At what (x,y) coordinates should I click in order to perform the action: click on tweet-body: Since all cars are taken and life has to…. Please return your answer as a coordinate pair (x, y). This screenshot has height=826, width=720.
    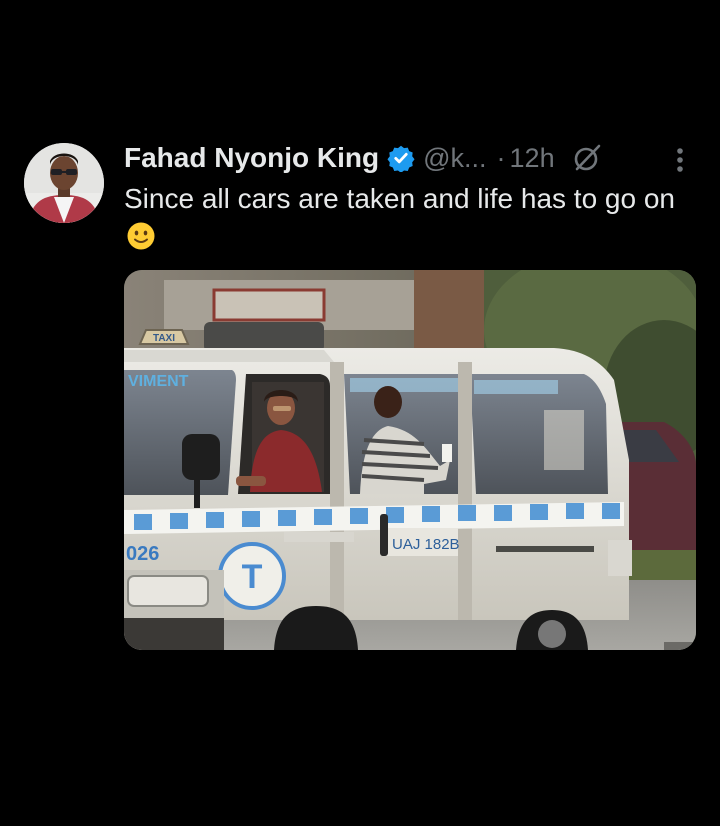
    Looking at the image, I should click on (400, 198).